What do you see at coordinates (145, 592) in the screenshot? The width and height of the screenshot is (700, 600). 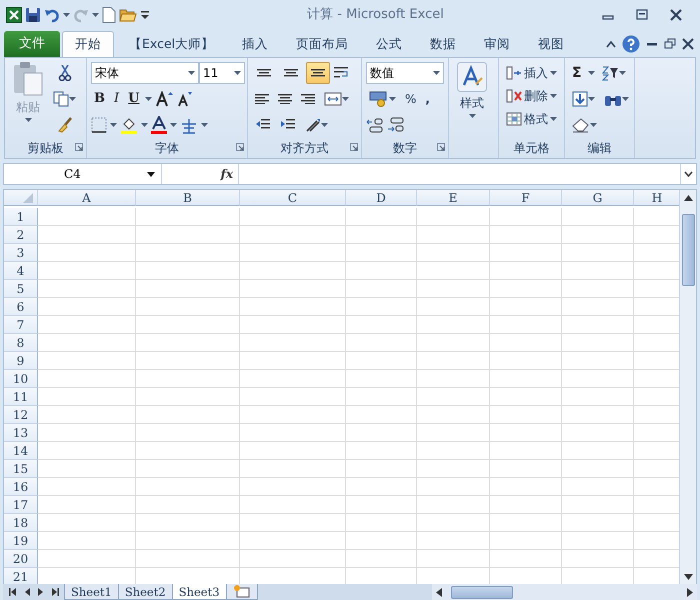 I see `sheet-tab: Sheet2` at bounding box center [145, 592].